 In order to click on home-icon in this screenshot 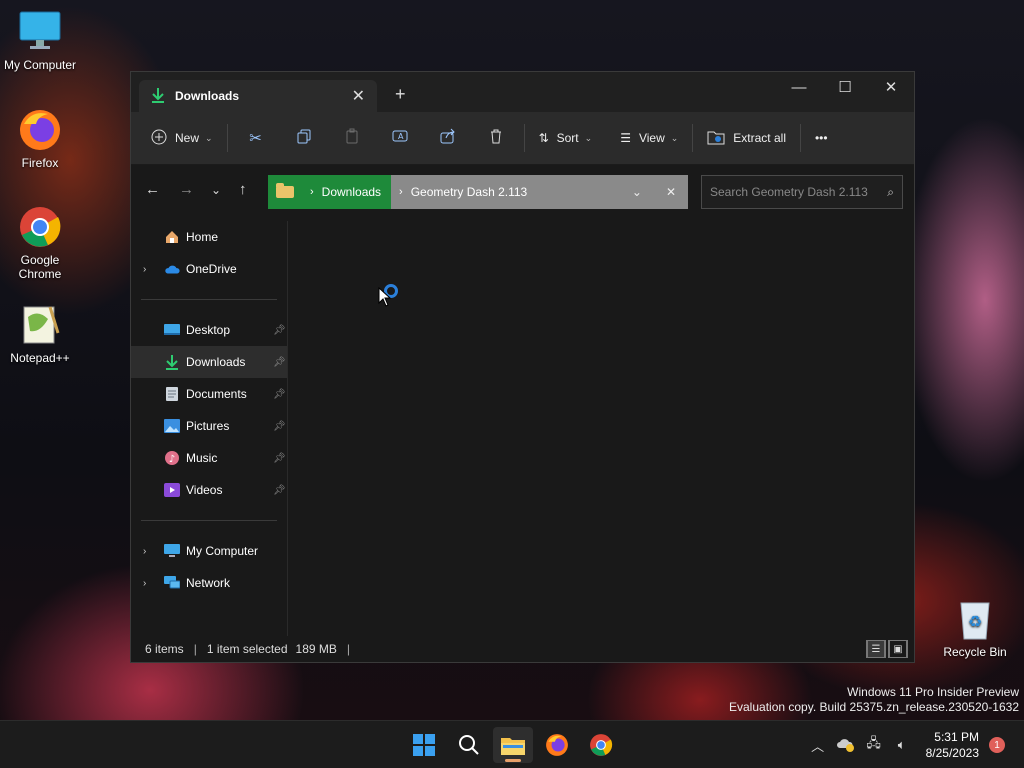, I will do `click(172, 237)`.